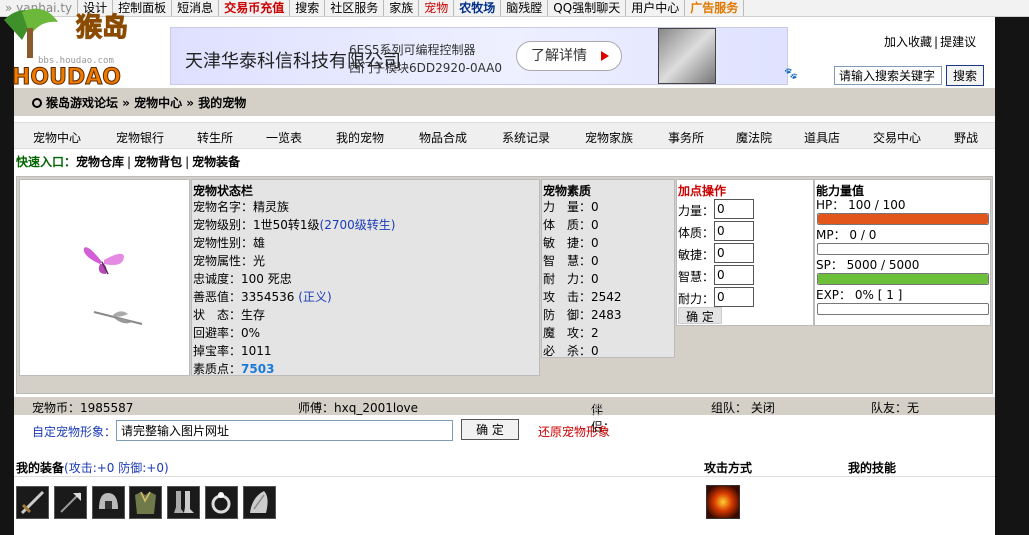 The width and height of the screenshot is (1029, 535). What do you see at coordinates (478, 8) in the screenshot?
I see `nav-item-farm: 农牧场` at bounding box center [478, 8].